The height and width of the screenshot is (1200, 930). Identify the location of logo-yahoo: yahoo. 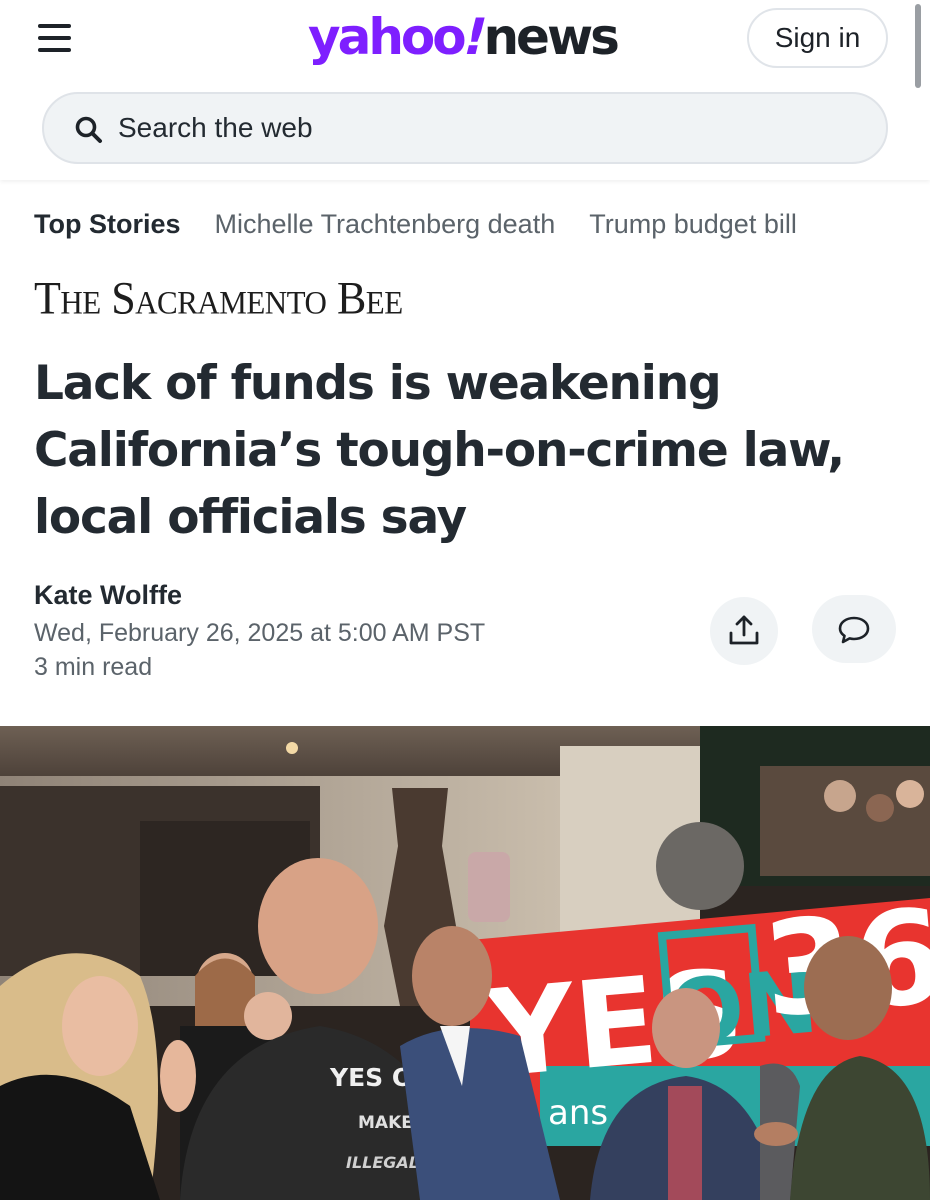
(387, 37).